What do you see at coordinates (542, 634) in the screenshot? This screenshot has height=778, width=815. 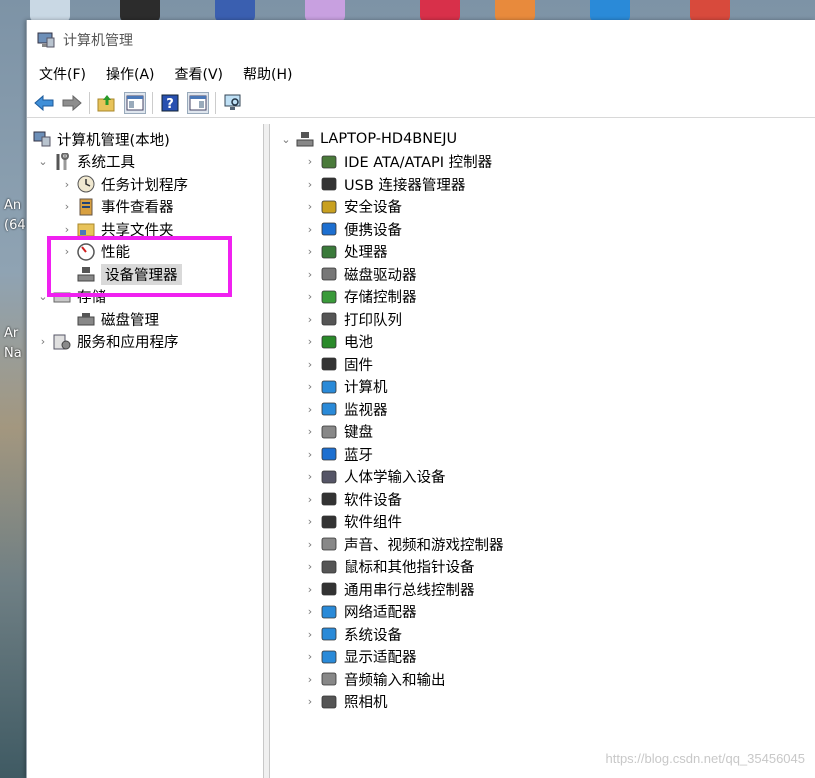 I see `device-category-row: › 系统设备` at bounding box center [542, 634].